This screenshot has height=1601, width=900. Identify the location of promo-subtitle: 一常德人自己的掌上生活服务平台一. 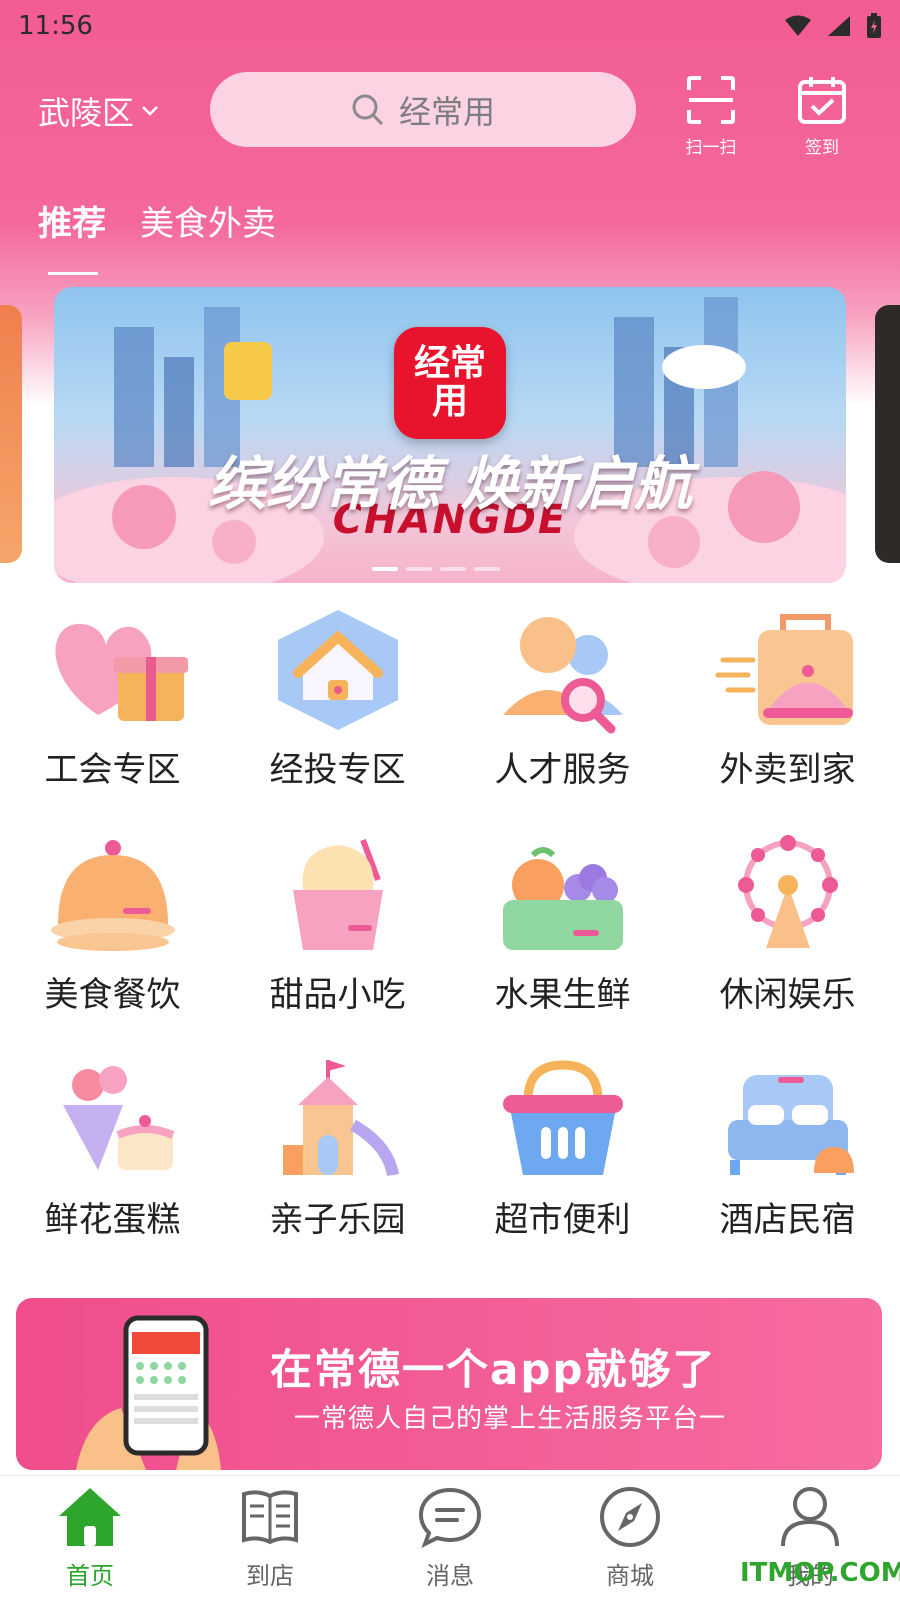
(510, 1419).